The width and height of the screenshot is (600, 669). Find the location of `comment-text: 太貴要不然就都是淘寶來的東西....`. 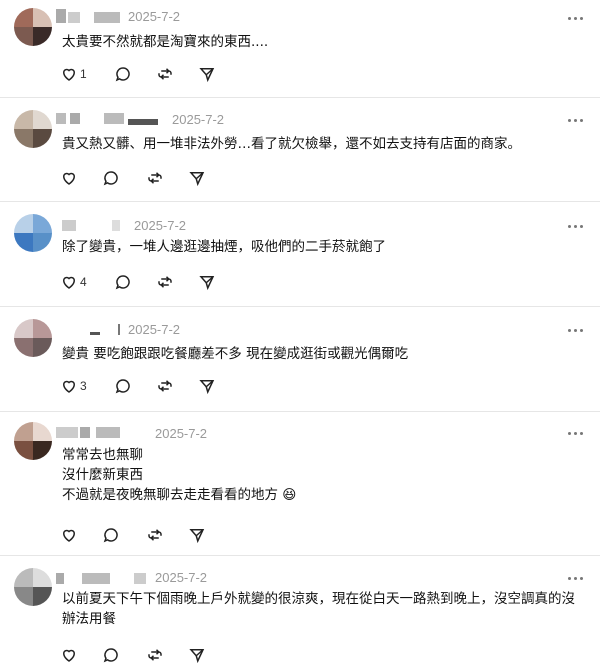

comment-text: 太貴要不然就都是淘寶來的東西.... is located at coordinates (165, 42).